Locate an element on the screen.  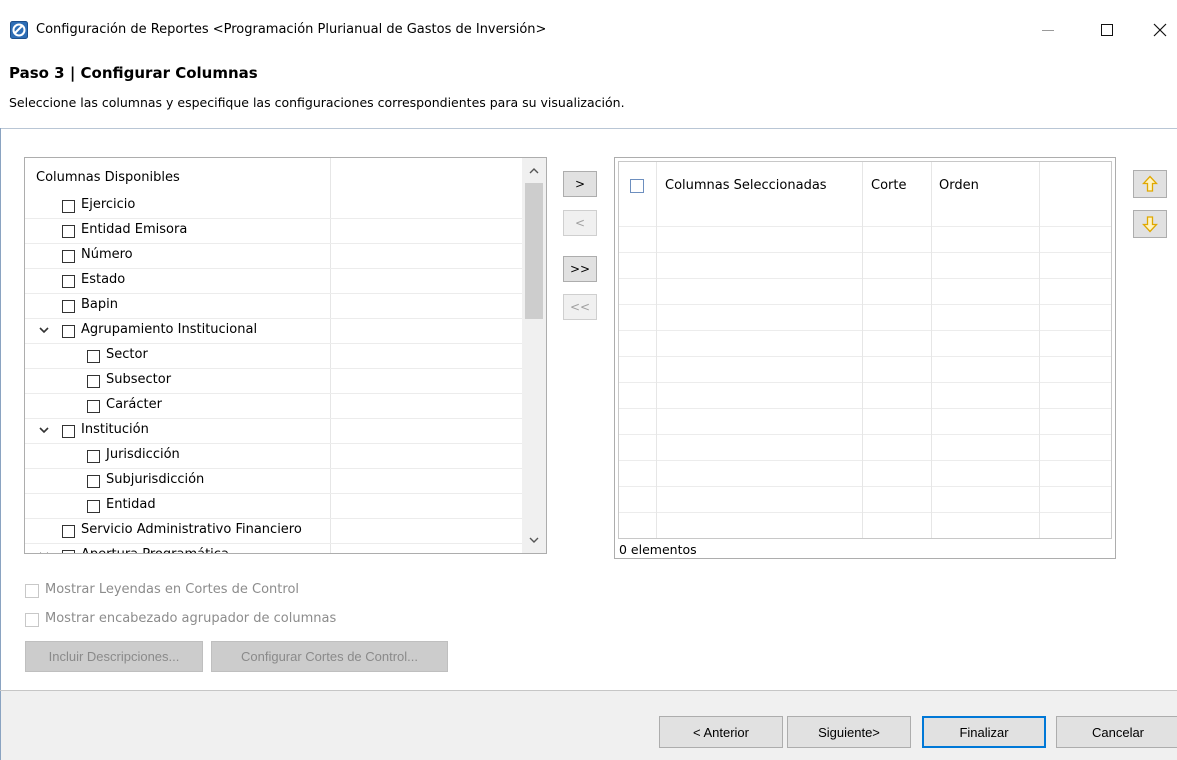
close-icon is located at coordinates (1160, 30).